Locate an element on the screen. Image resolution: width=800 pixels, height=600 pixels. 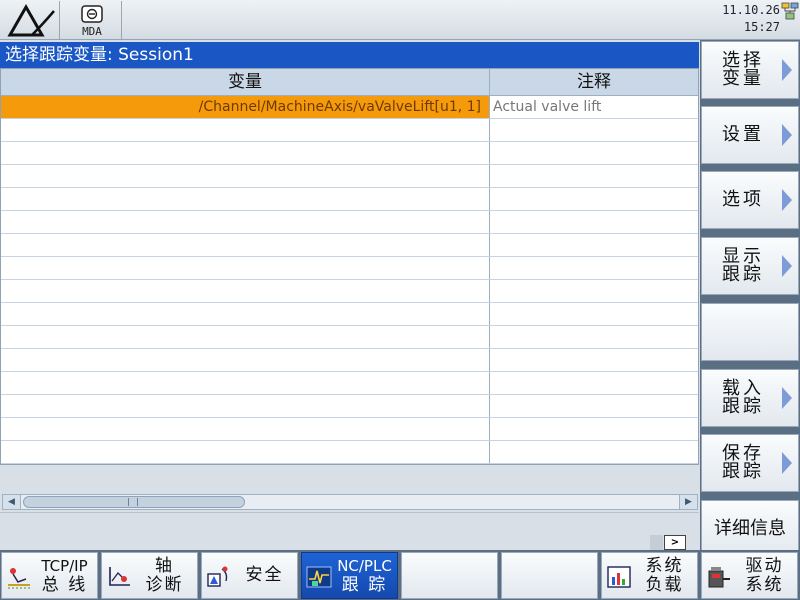
vertical-softkey-4: 显示 跟踪 is located at coordinates (750, 266).